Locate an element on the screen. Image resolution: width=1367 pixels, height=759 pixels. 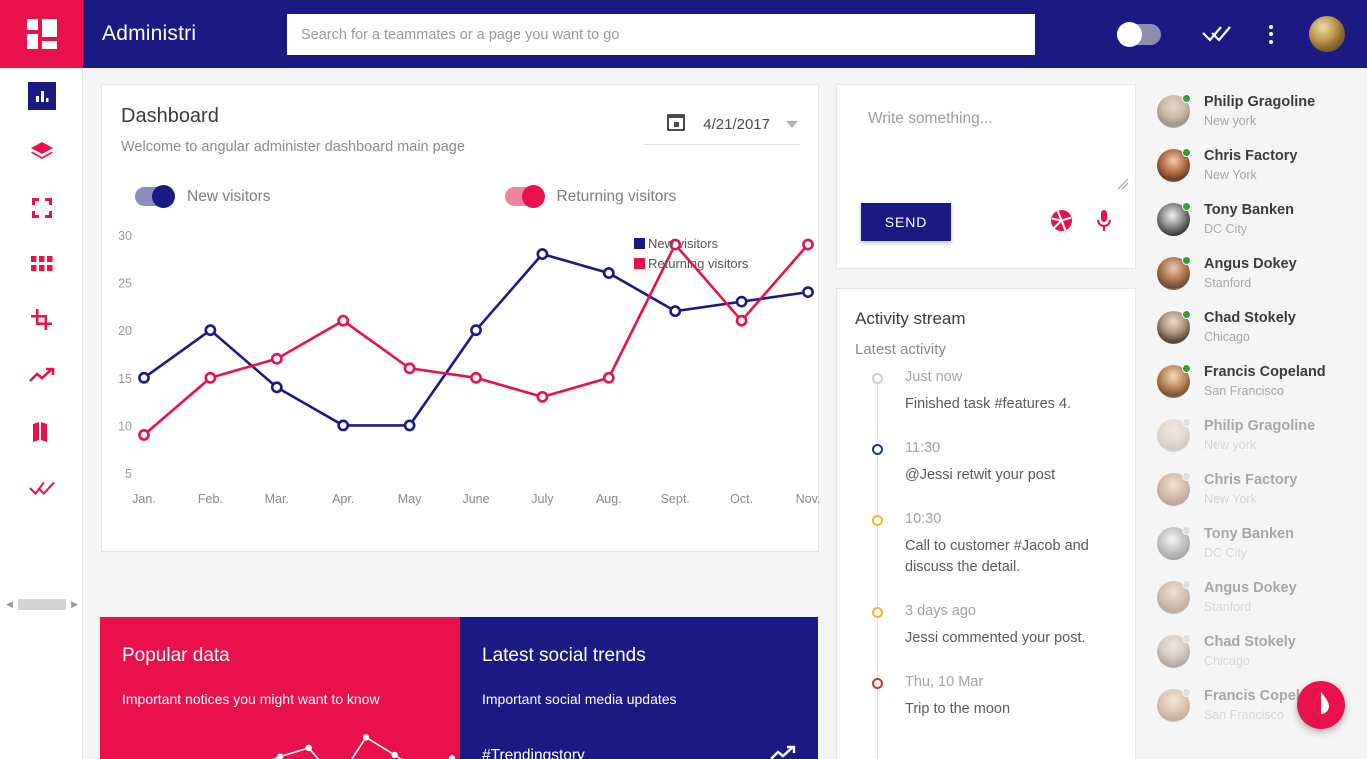
write-post-card: Write something... SEND is located at coordinates (986, 176).